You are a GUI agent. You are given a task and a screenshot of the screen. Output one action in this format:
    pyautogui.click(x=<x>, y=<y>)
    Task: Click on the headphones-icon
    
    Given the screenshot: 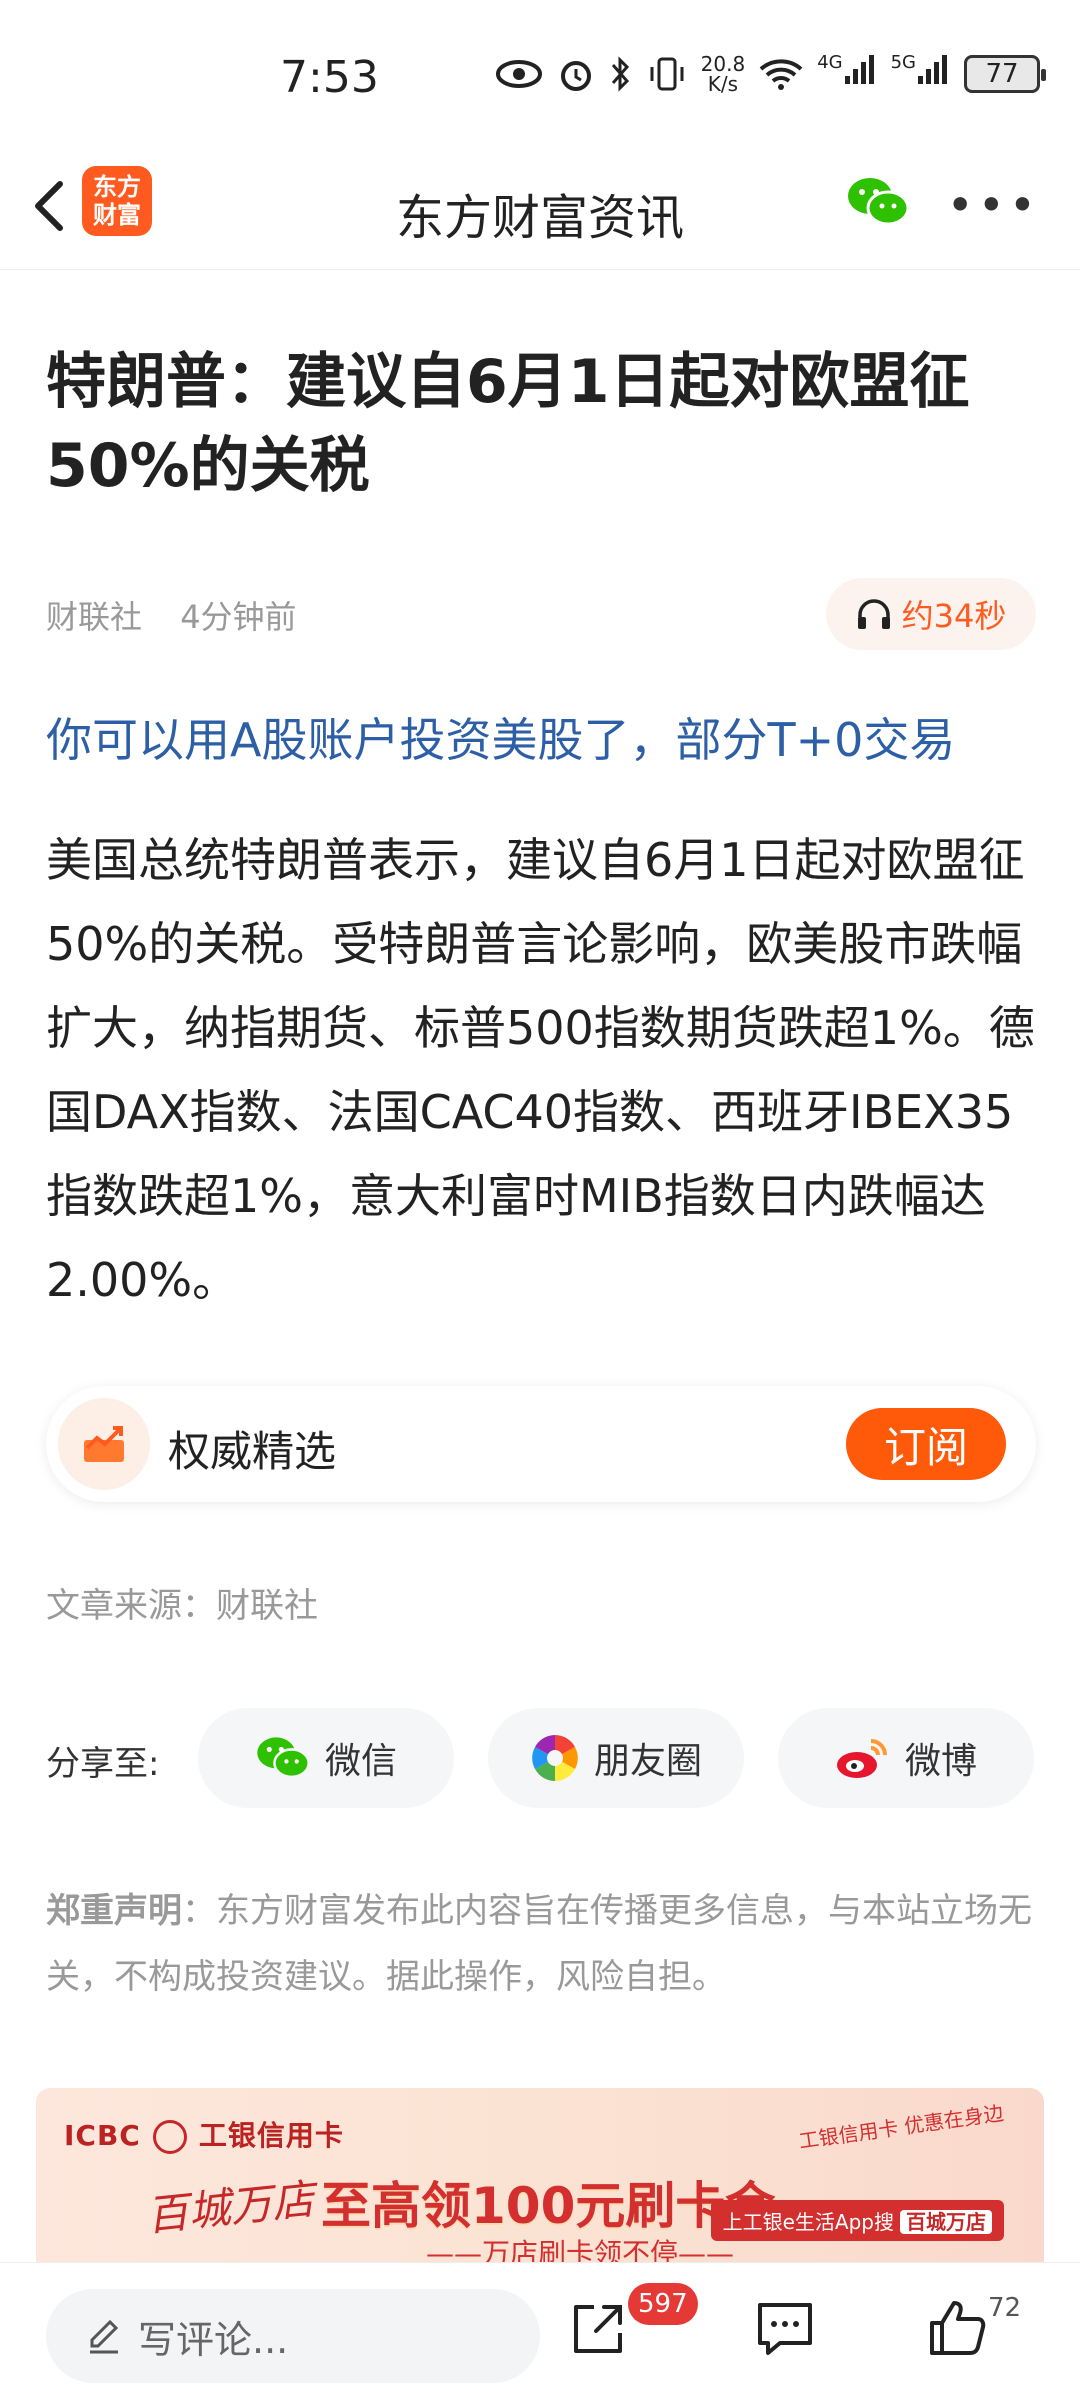 What is the action you would take?
    pyautogui.click(x=873, y=614)
    